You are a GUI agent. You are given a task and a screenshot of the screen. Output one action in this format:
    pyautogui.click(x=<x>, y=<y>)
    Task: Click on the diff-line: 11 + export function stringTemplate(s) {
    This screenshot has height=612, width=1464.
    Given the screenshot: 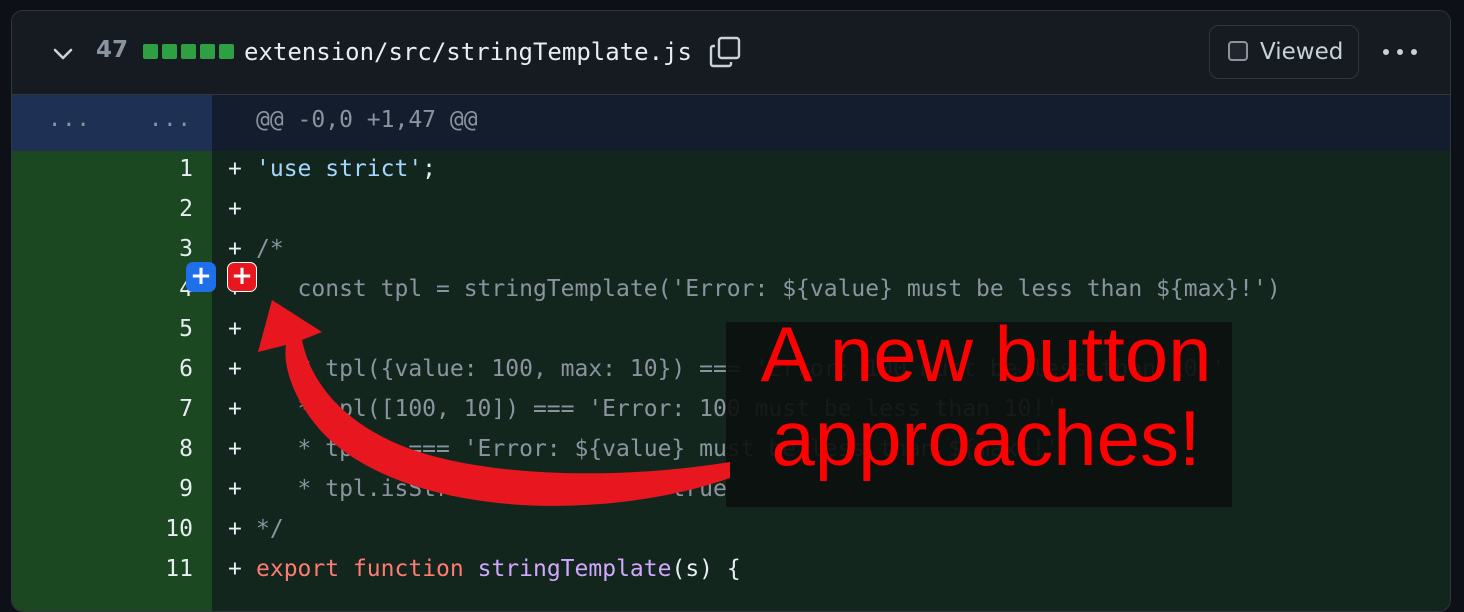 What is the action you would take?
    pyautogui.click(x=731, y=571)
    